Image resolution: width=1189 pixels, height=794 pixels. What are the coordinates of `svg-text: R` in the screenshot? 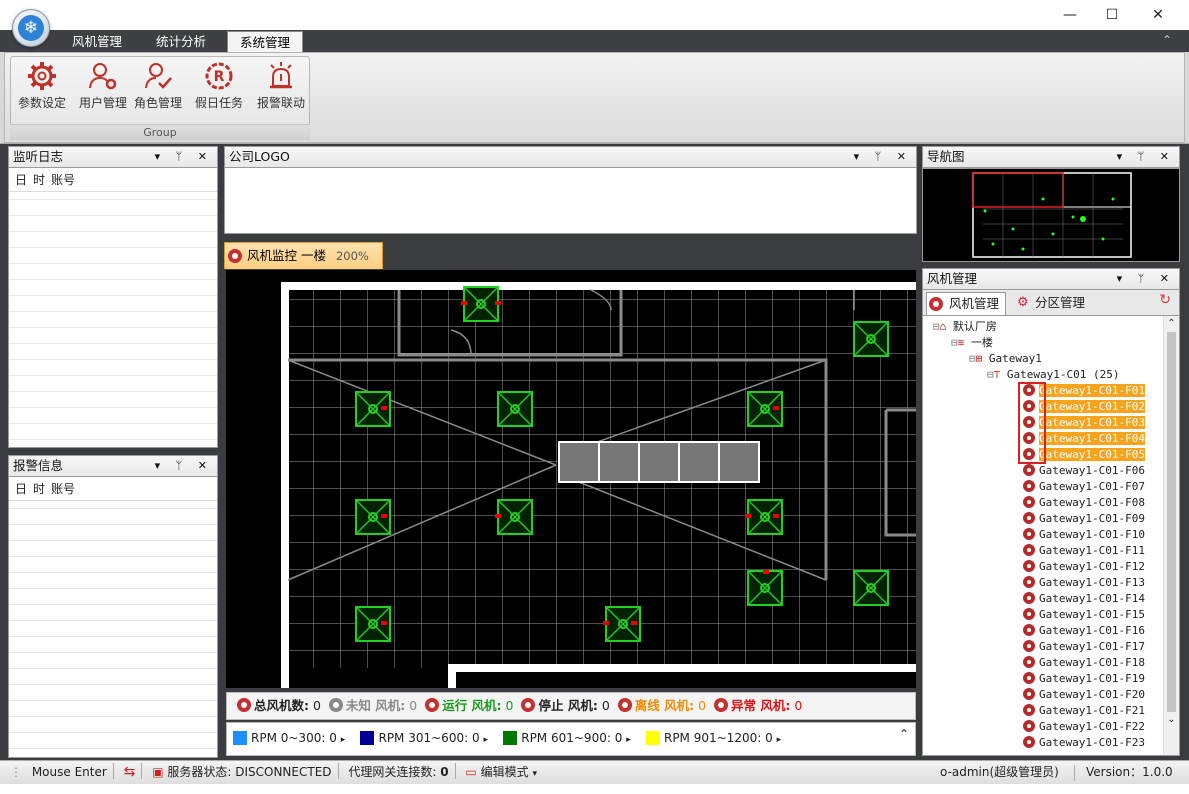 It's located at (219, 77).